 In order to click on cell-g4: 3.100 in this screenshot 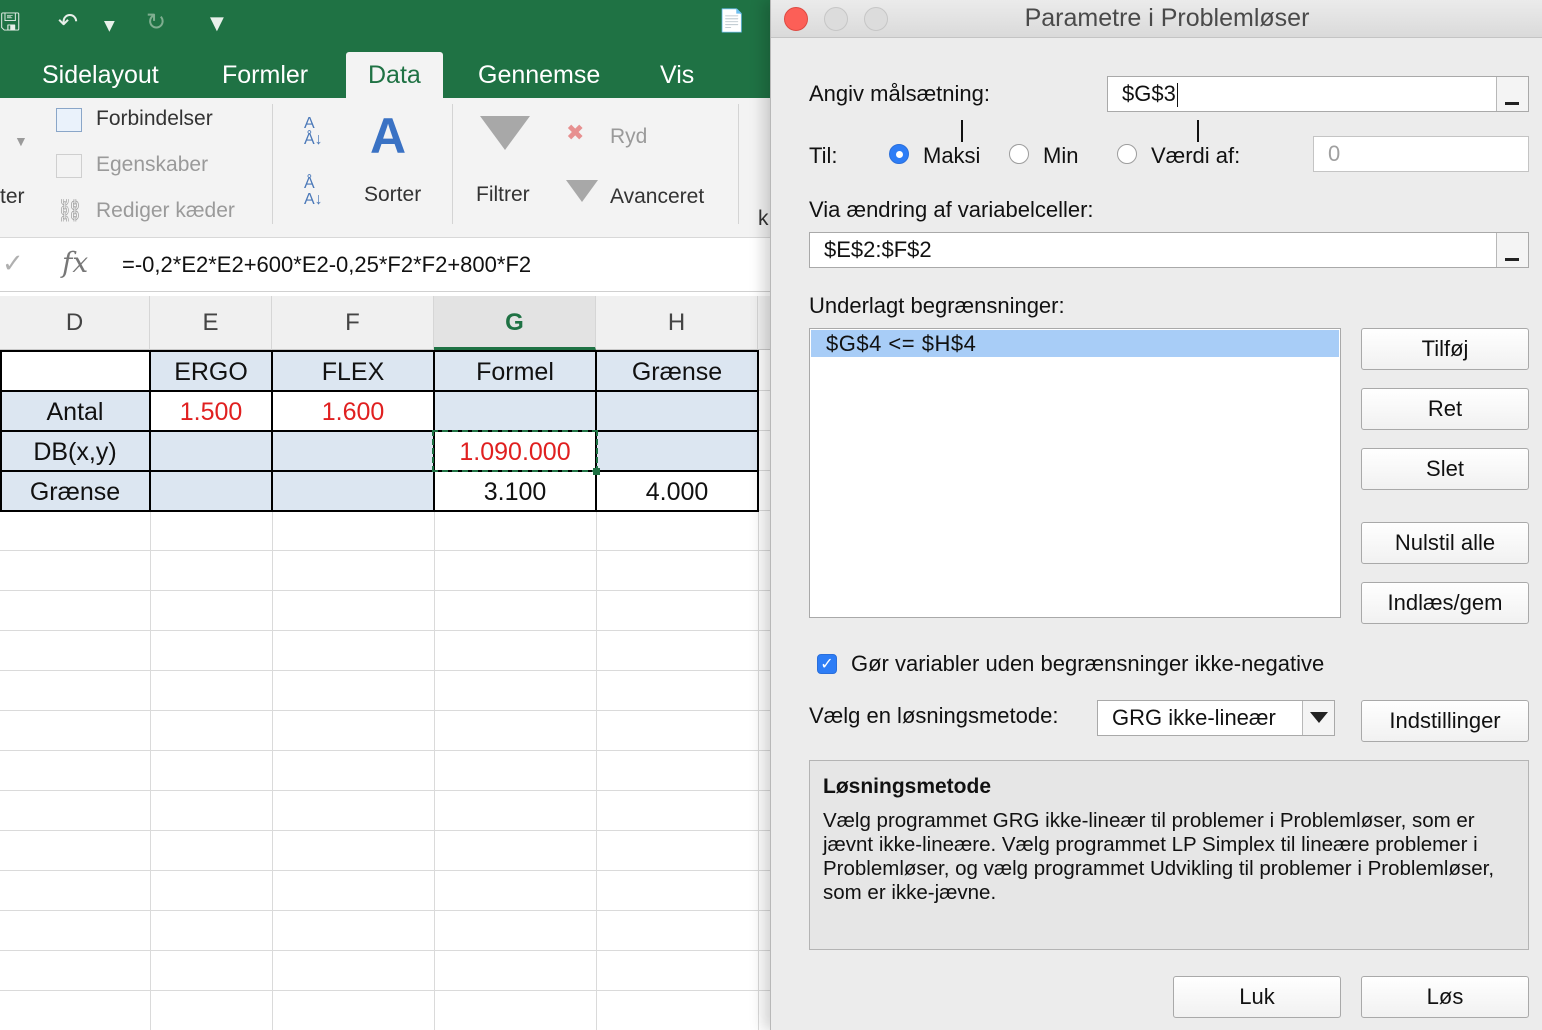, I will do `click(515, 491)`.